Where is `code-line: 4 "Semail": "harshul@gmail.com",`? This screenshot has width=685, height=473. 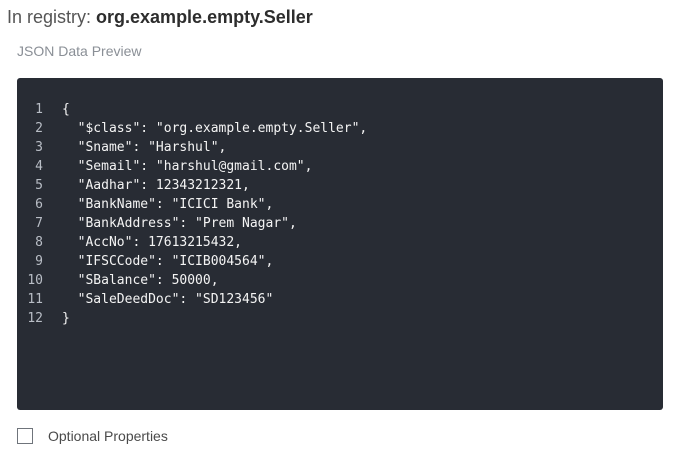 code-line: 4 "Semail": "harshul@gmail.com", is located at coordinates (340, 166).